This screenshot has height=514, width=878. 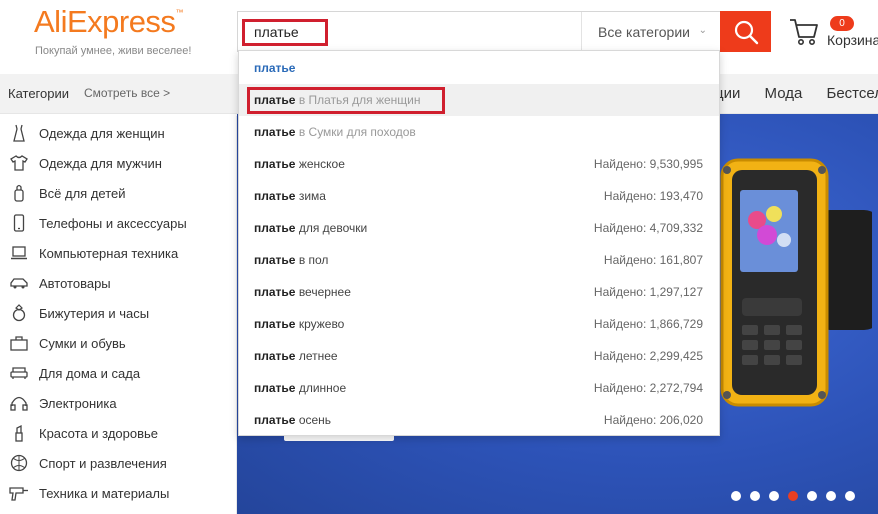 I want to click on search-icon, so click(x=746, y=32).